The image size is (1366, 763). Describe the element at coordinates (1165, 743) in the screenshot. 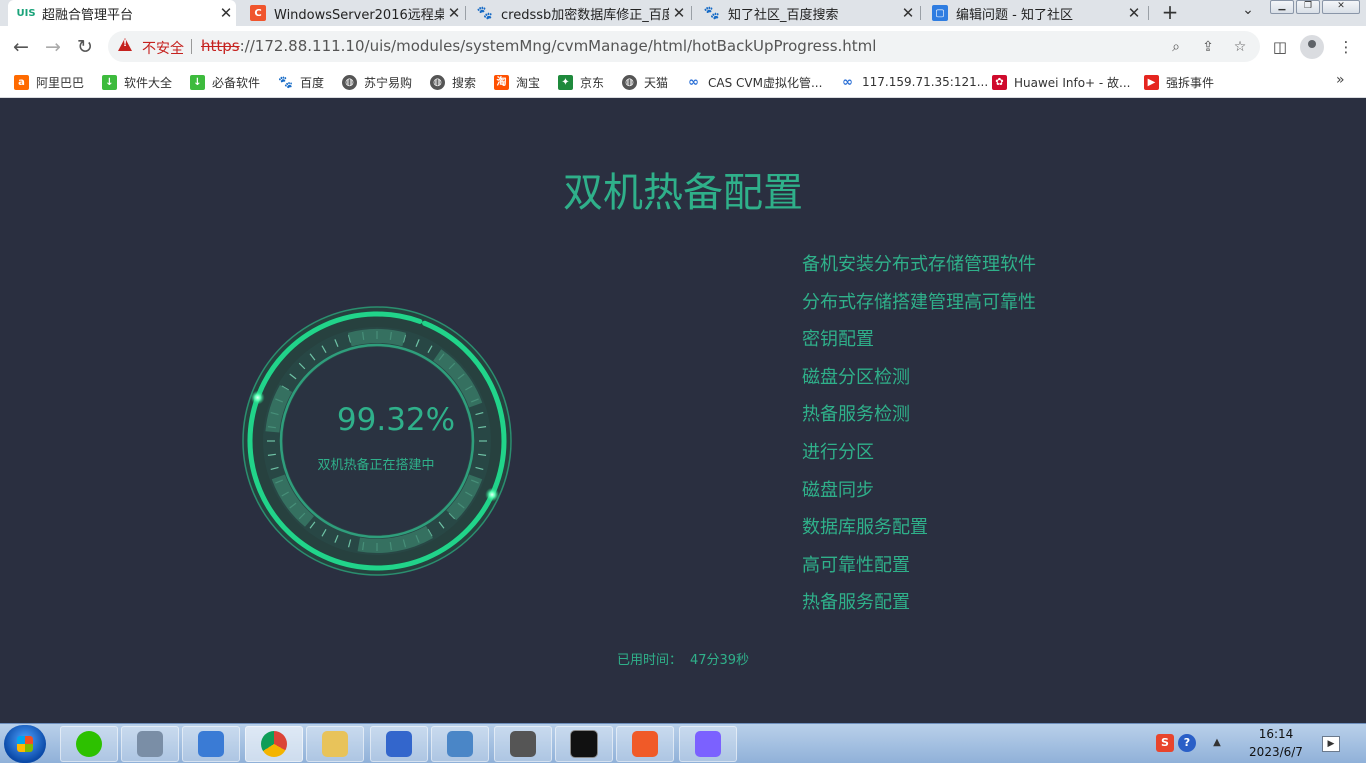

I see `sogou-input-icon: S` at that location.